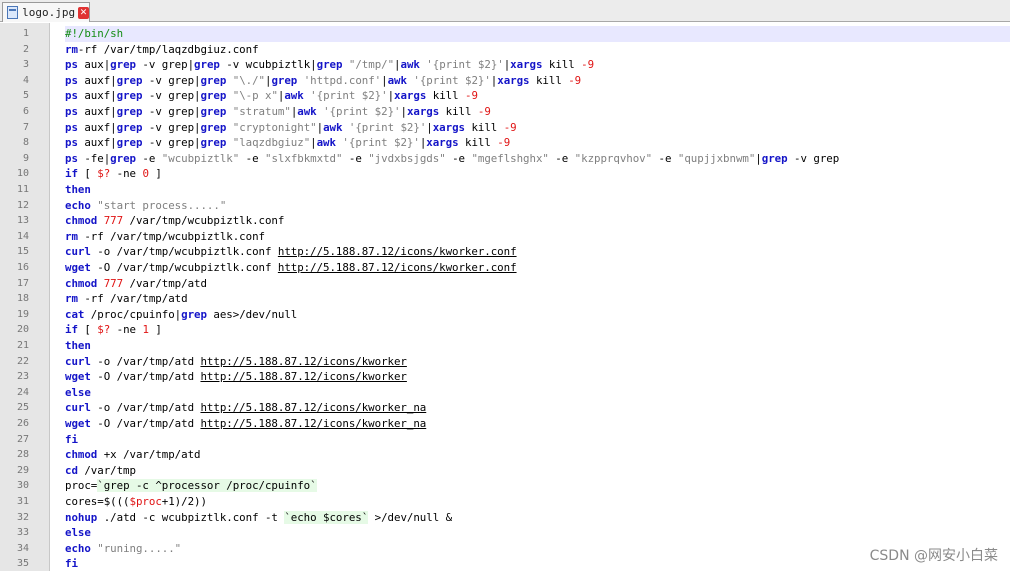  What do you see at coordinates (25, 127) in the screenshot?
I see `line-number: 7` at bounding box center [25, 127].